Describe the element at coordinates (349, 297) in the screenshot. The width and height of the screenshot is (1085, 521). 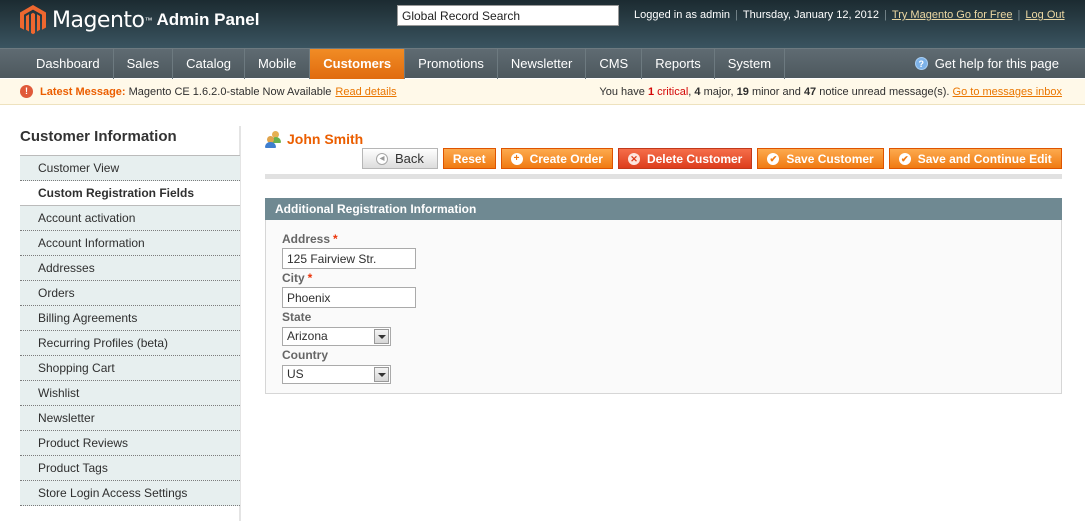
I see `city-input` at that location.